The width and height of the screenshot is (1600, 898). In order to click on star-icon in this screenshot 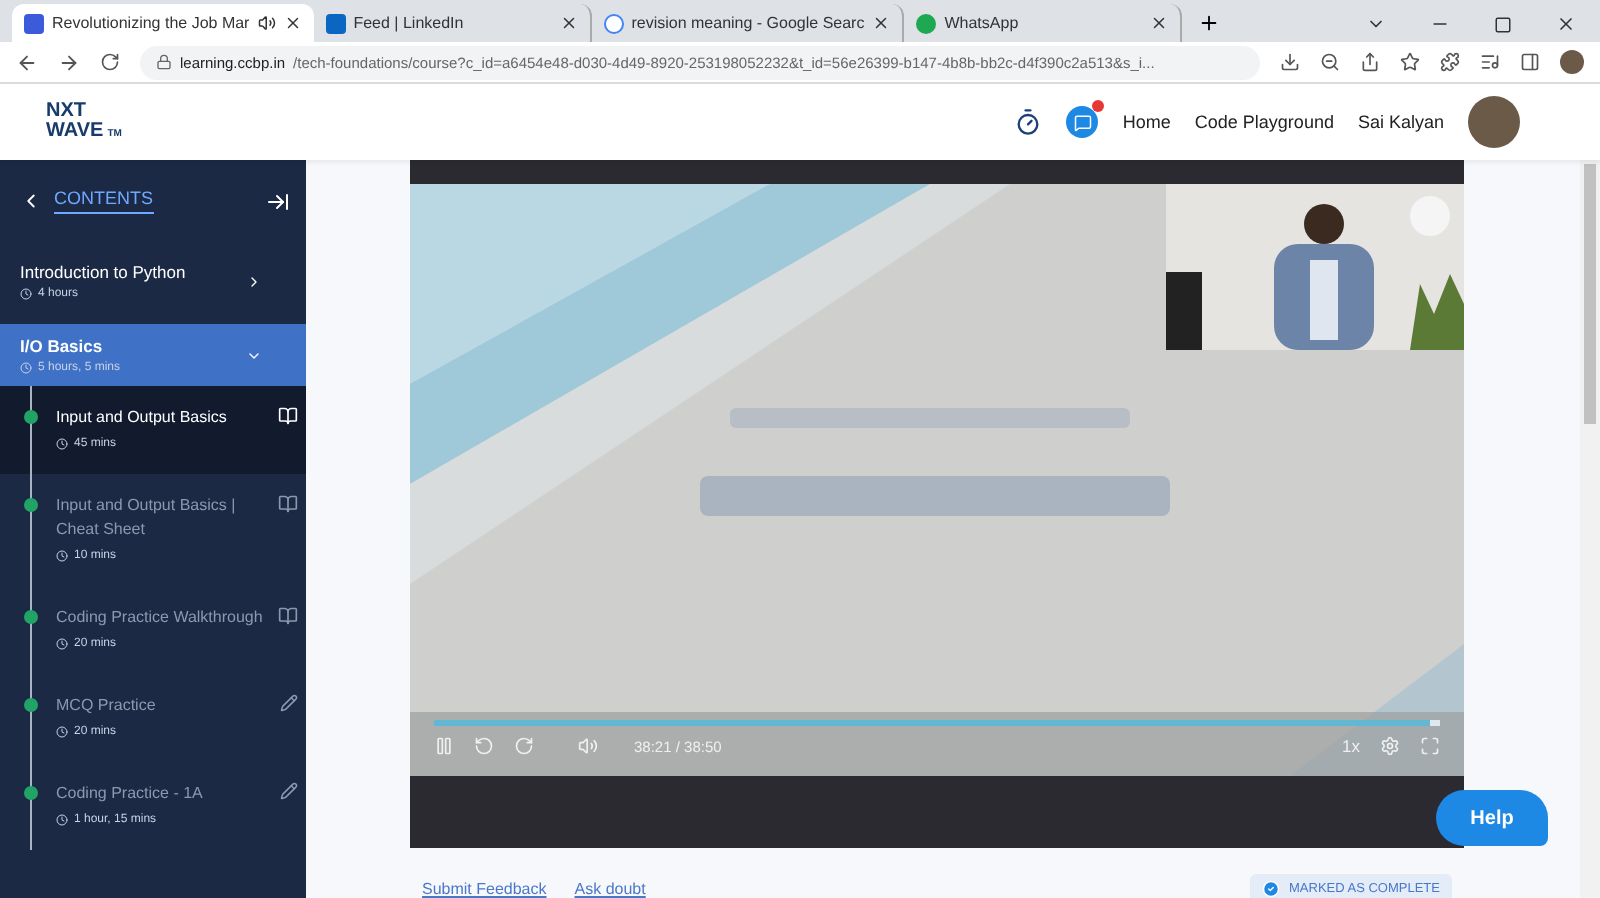, I will do `click(1410, 62)`.